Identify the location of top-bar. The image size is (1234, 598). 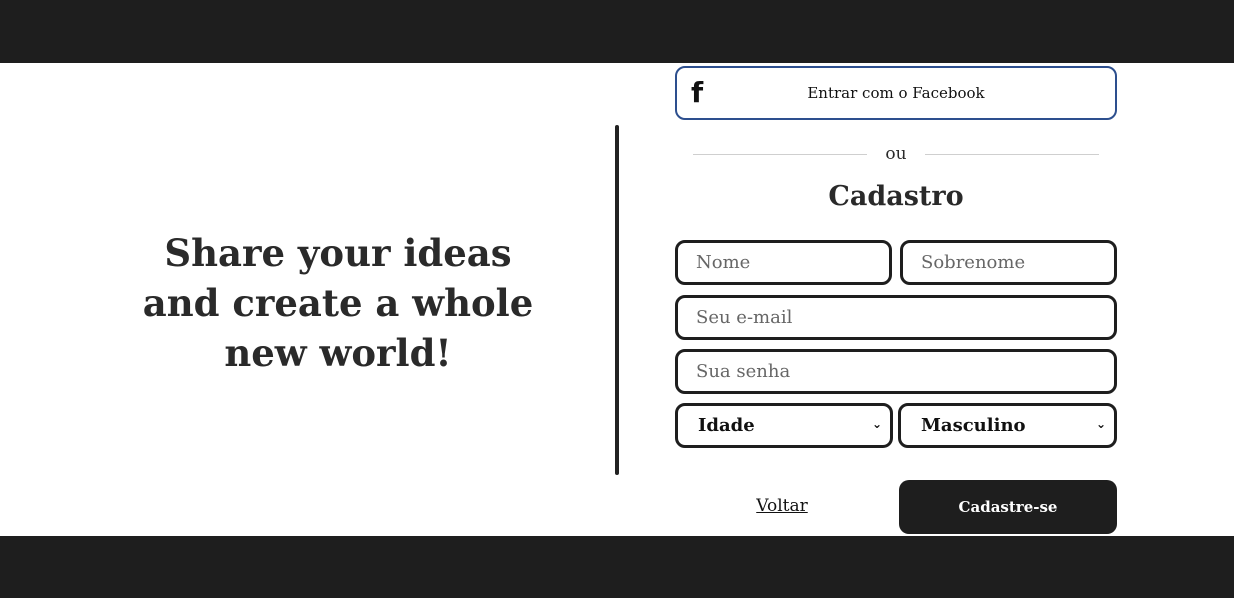
(617, 31).